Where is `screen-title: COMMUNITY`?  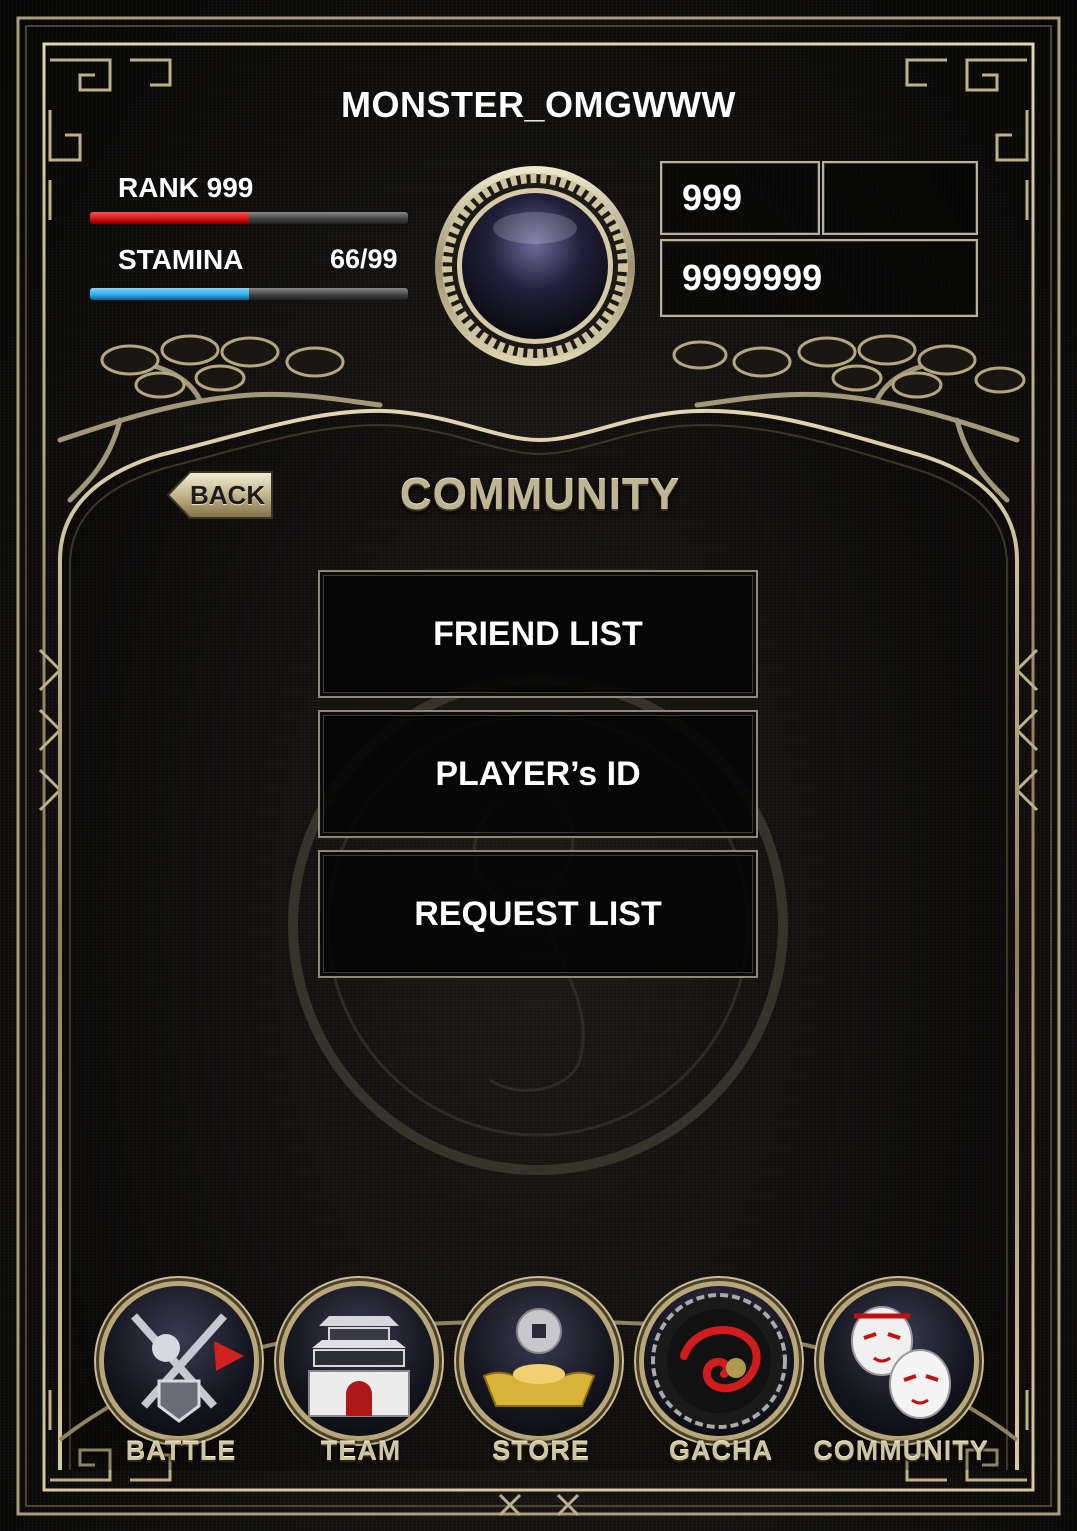
screen-title: COMMUNITY is located at coordinates (540, 494).